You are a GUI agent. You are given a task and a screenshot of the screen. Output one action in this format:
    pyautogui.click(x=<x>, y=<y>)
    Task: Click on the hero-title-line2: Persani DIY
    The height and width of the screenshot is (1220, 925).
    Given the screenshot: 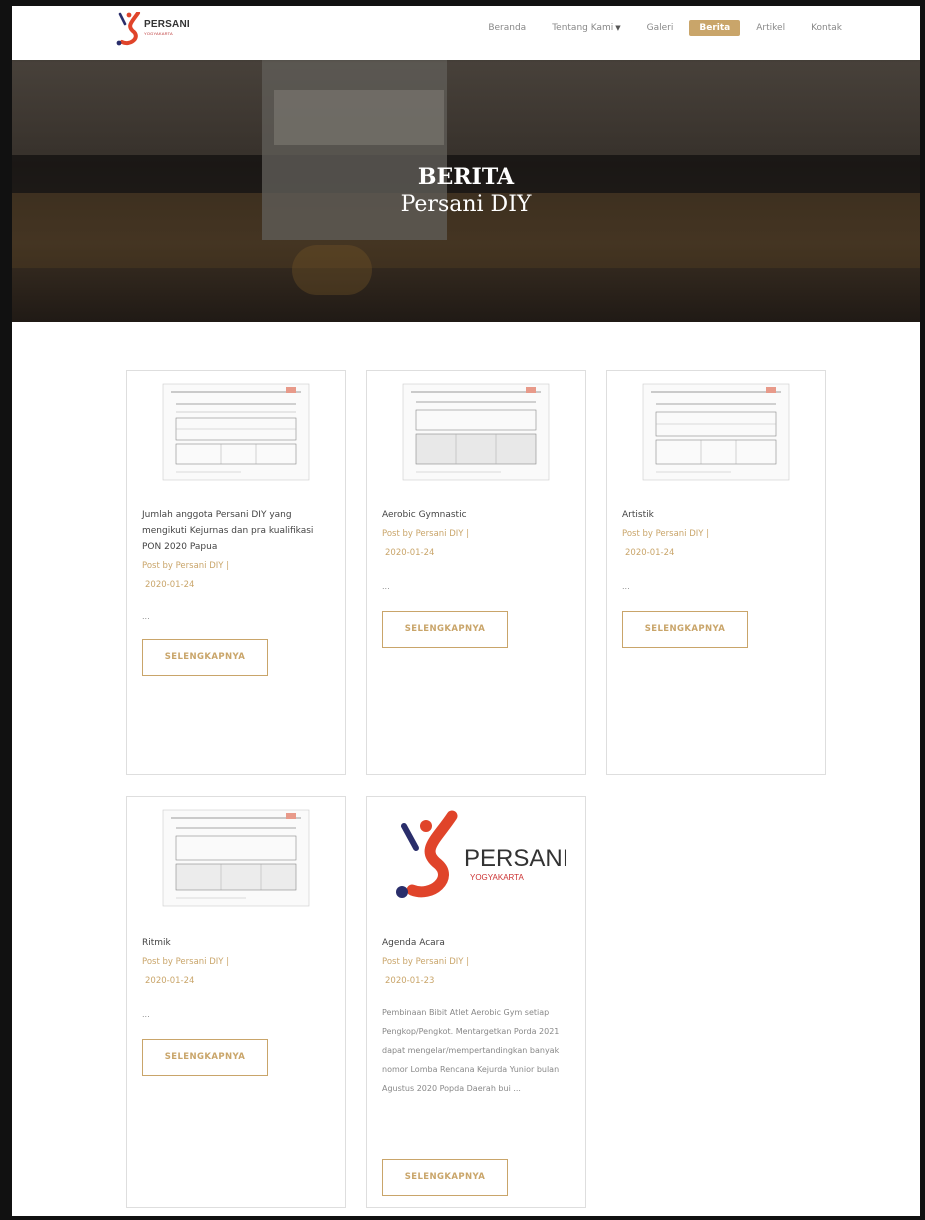 What is the action you would take?
    pyautogui.click(x=466, y=204)
    